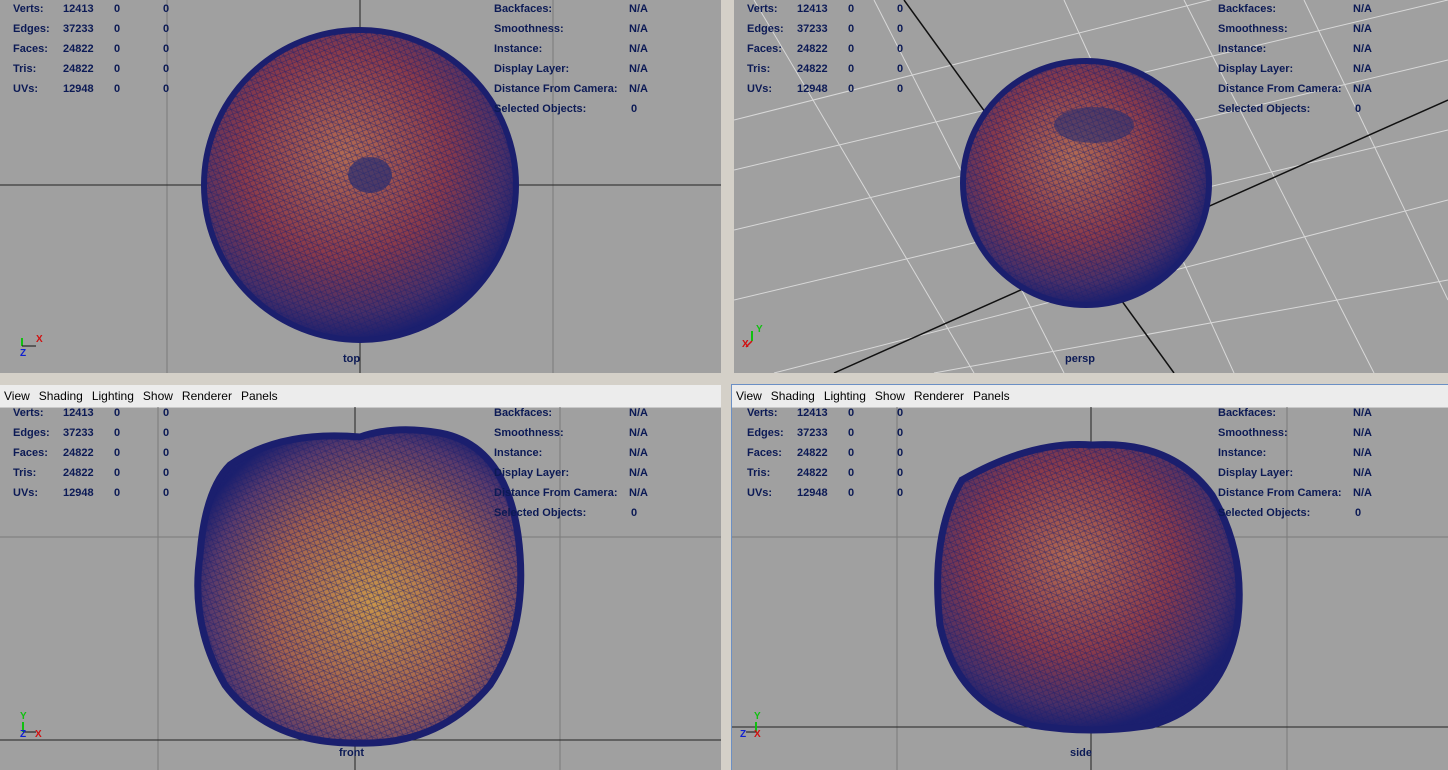  Describe the element at coordinates (91, 9) in the screenshot. I see `hud-row: Verts: 12413 0 0` at that location.